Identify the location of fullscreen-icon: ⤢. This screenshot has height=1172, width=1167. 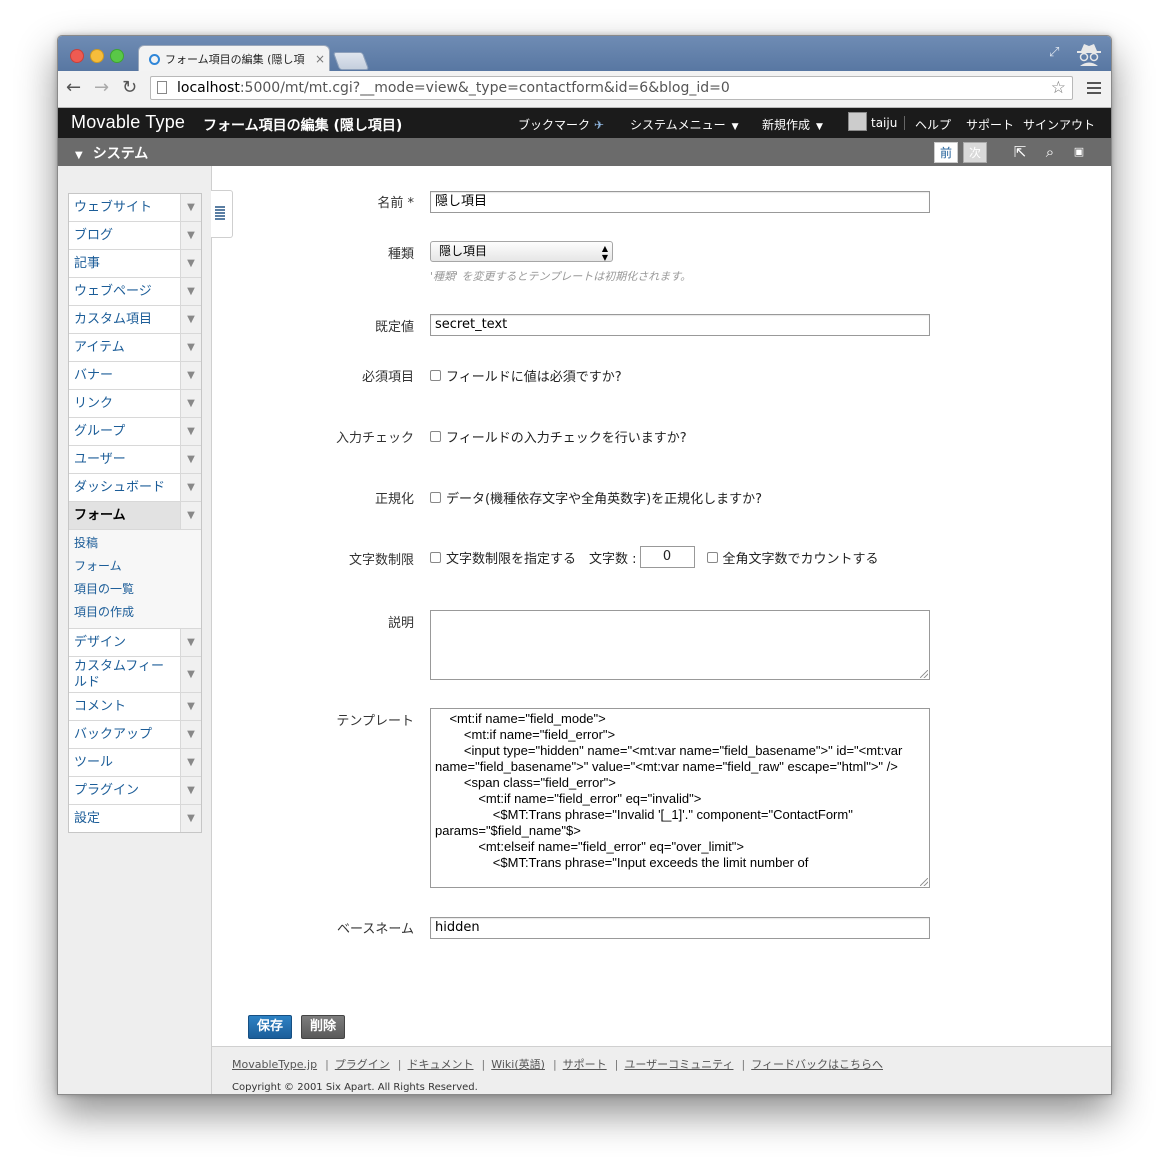
(1056, 52).